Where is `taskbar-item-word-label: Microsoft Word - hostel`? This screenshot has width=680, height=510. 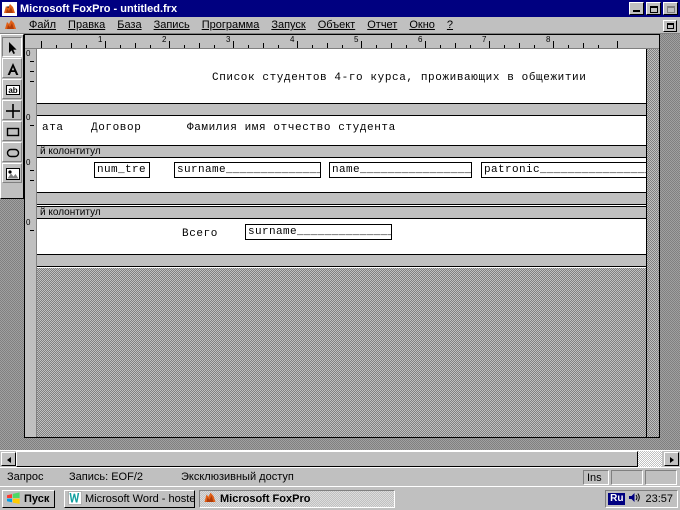 taskbar-item-word-label: Microsoft Word - hostel is located at coordinates (140, 499).